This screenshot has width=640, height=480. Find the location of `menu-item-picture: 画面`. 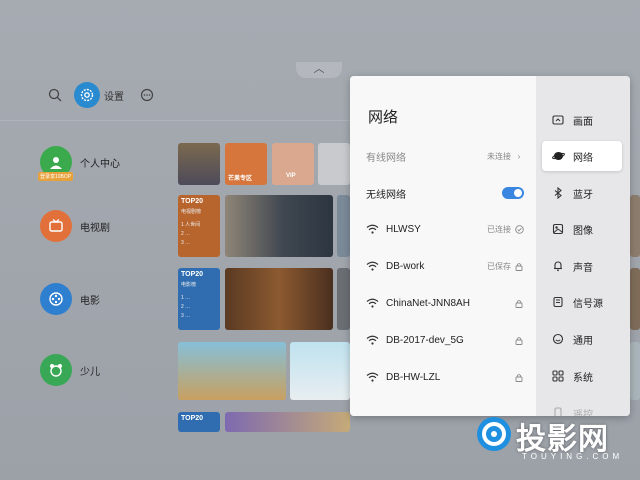

menu-item-picture: 画面 is located at coordinates (582, 120).